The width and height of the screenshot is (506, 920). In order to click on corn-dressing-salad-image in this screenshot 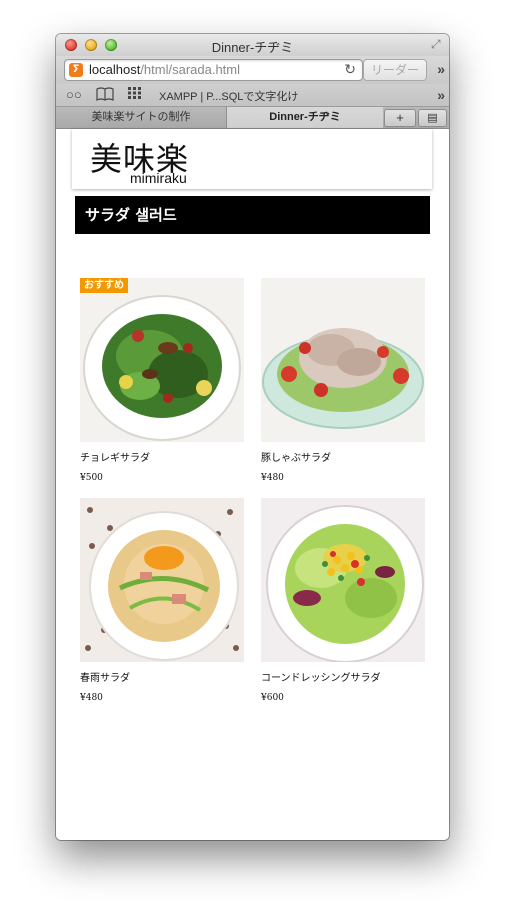, I will do `click(343, 580)`.